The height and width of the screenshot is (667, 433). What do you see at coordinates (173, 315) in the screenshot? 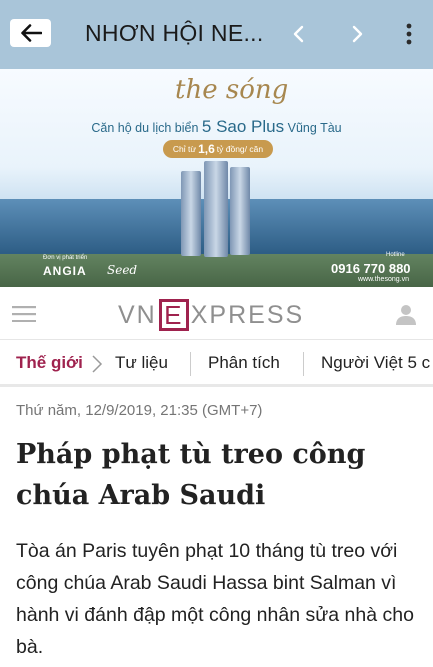
I see `logo-e-box: E` at bounding box center [173, 315].